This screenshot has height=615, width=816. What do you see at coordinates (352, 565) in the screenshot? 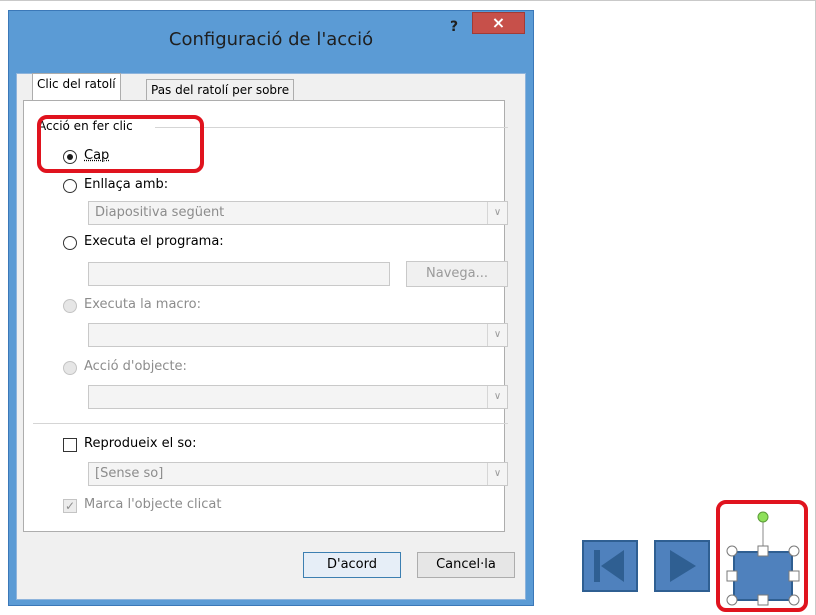
I see `ok-button: D'acord` at bounding box center [352, 565].